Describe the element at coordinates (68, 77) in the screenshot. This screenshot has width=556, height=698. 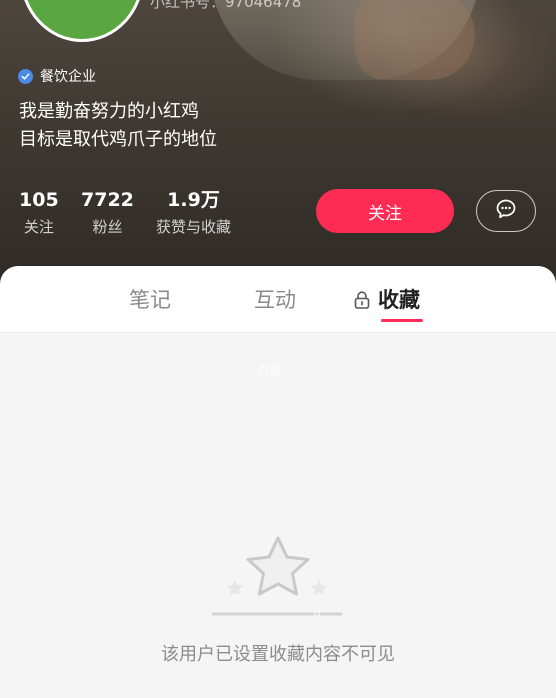
I see `verify-label: 餐饮企业` at that location.